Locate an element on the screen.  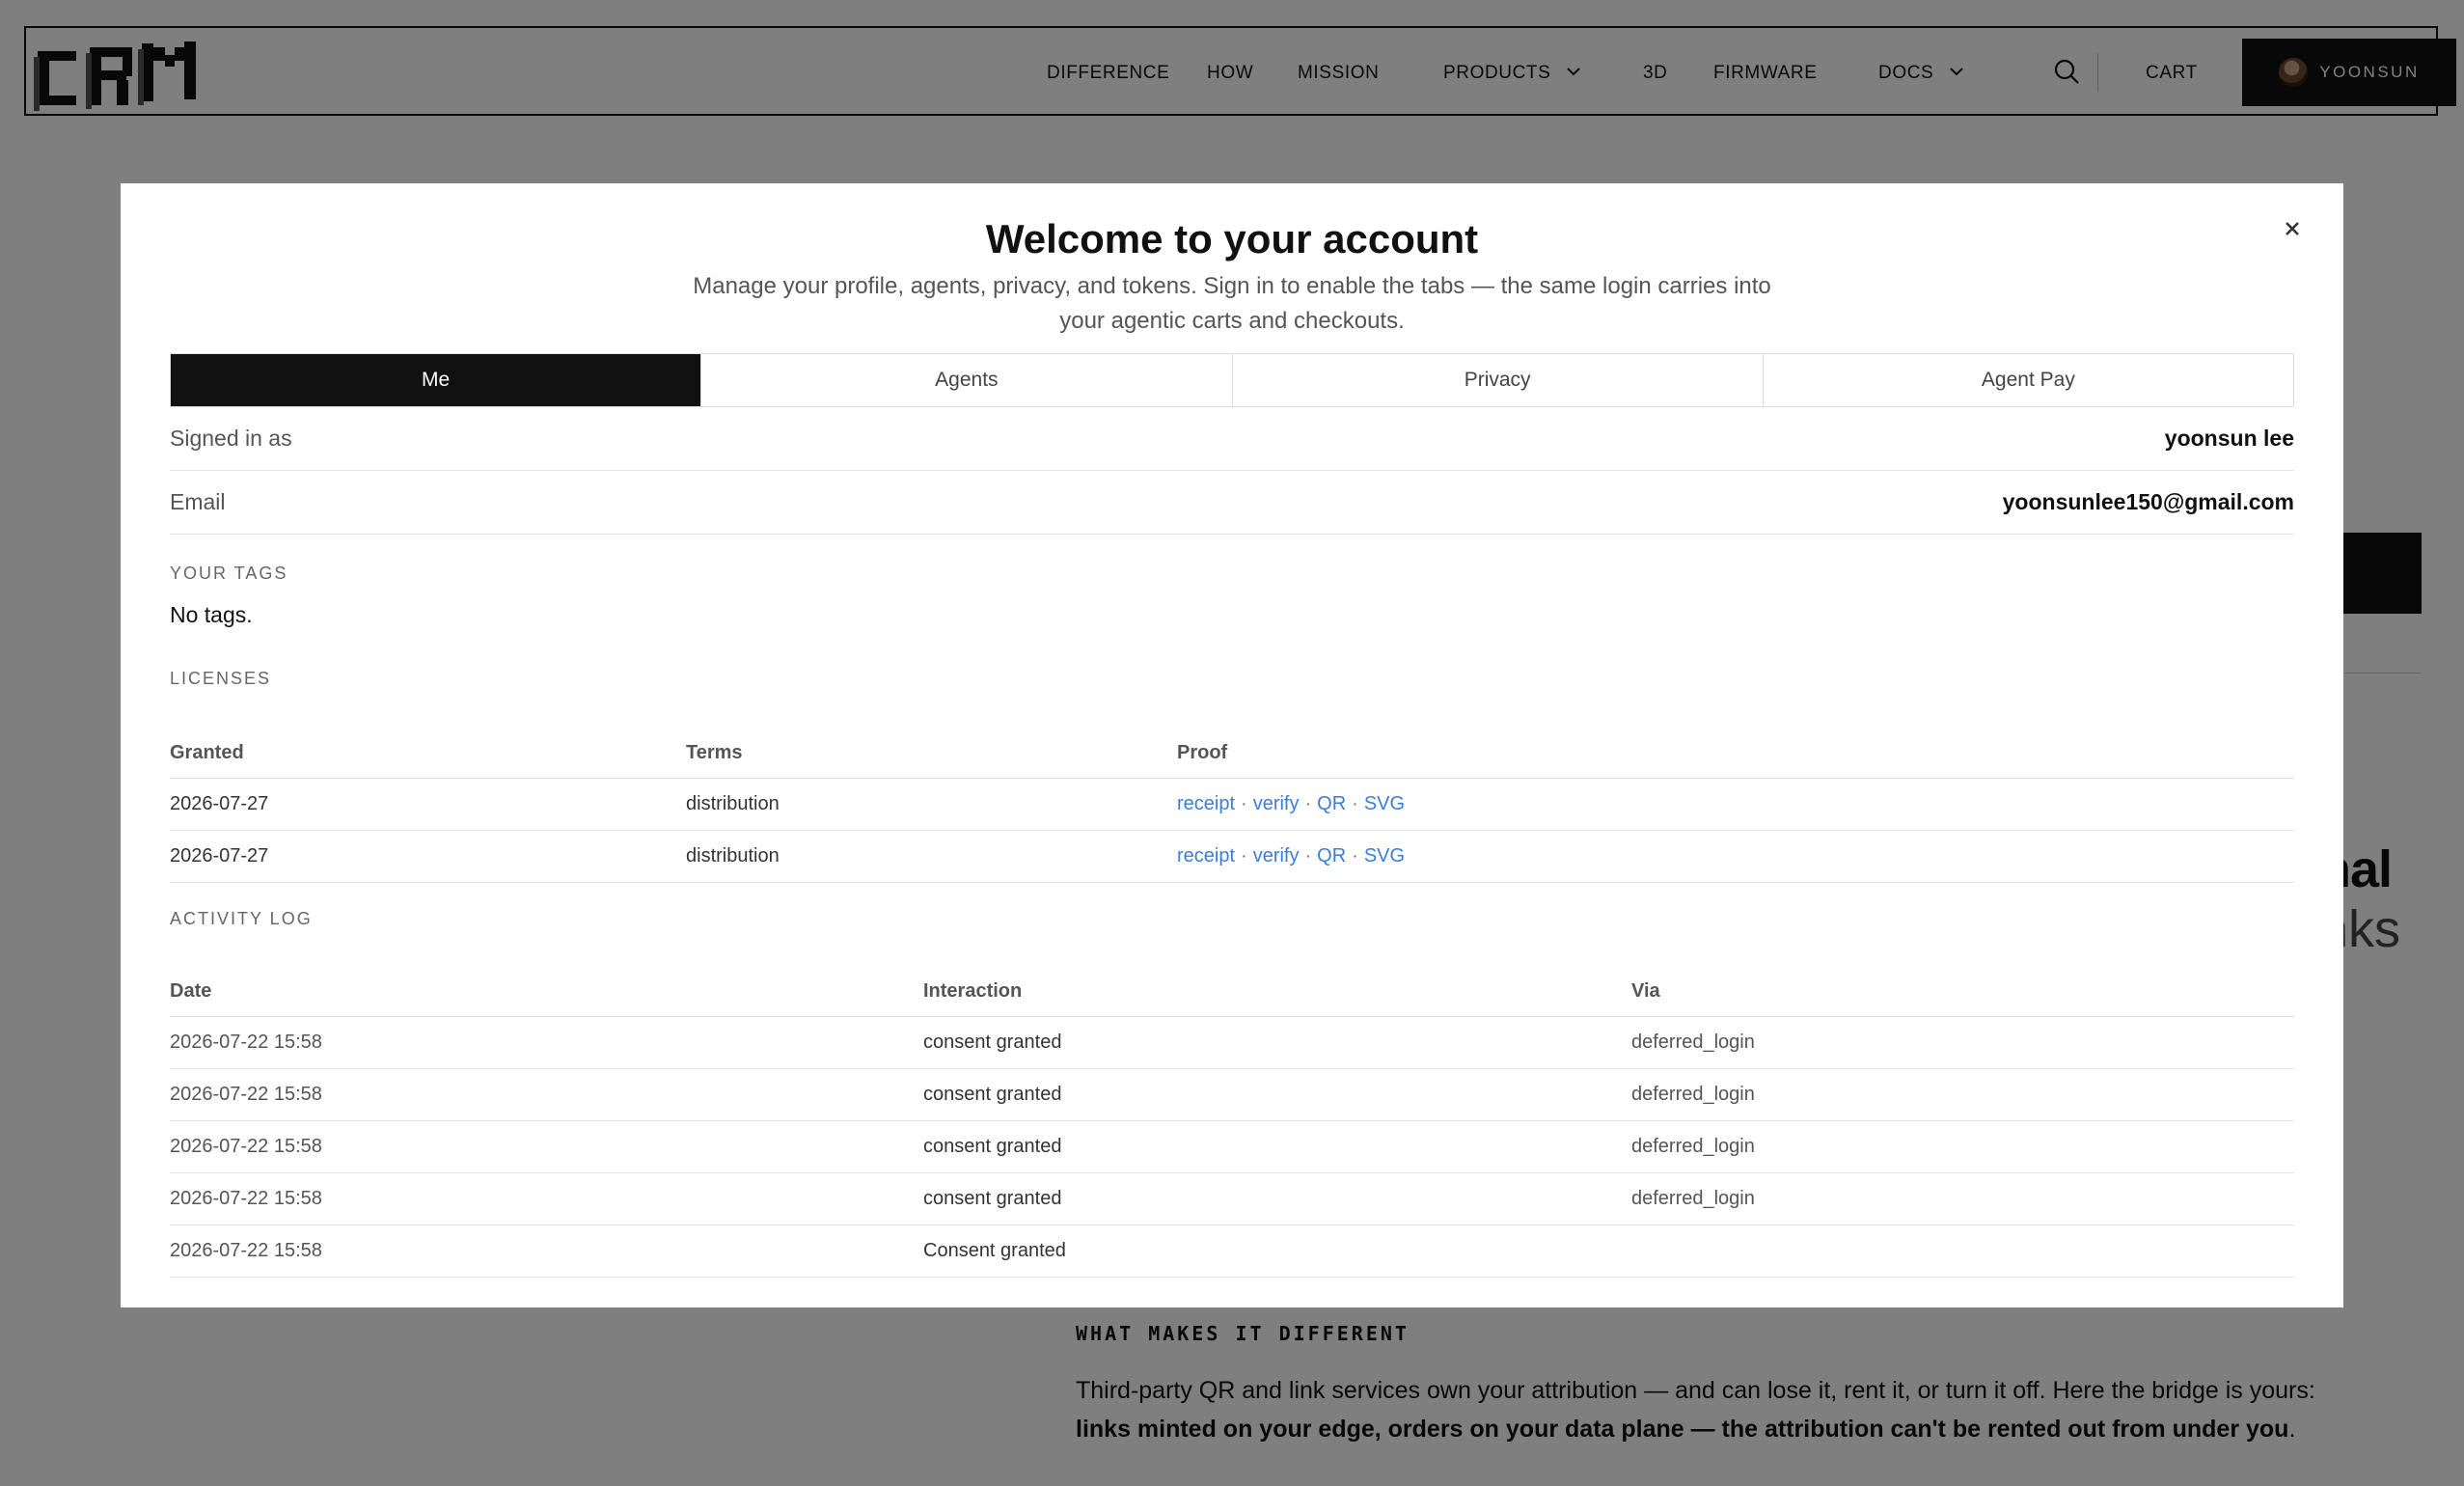
tab-me: Me is located at coordinates (436, 380).